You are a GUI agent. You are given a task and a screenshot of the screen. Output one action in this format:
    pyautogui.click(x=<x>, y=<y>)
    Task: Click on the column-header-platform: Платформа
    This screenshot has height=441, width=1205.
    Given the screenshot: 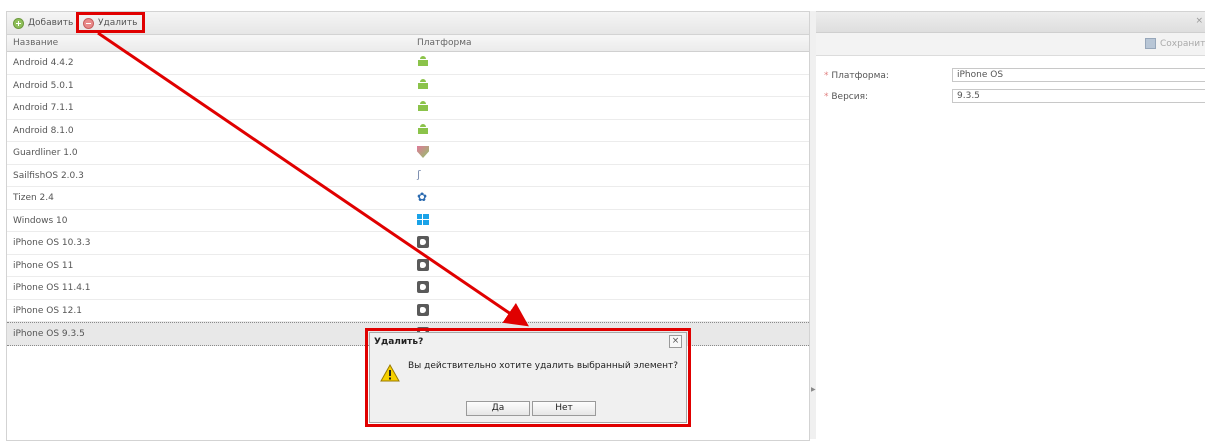 What is the action you would take?
    pyautogui.click(x=444, y=43)
    